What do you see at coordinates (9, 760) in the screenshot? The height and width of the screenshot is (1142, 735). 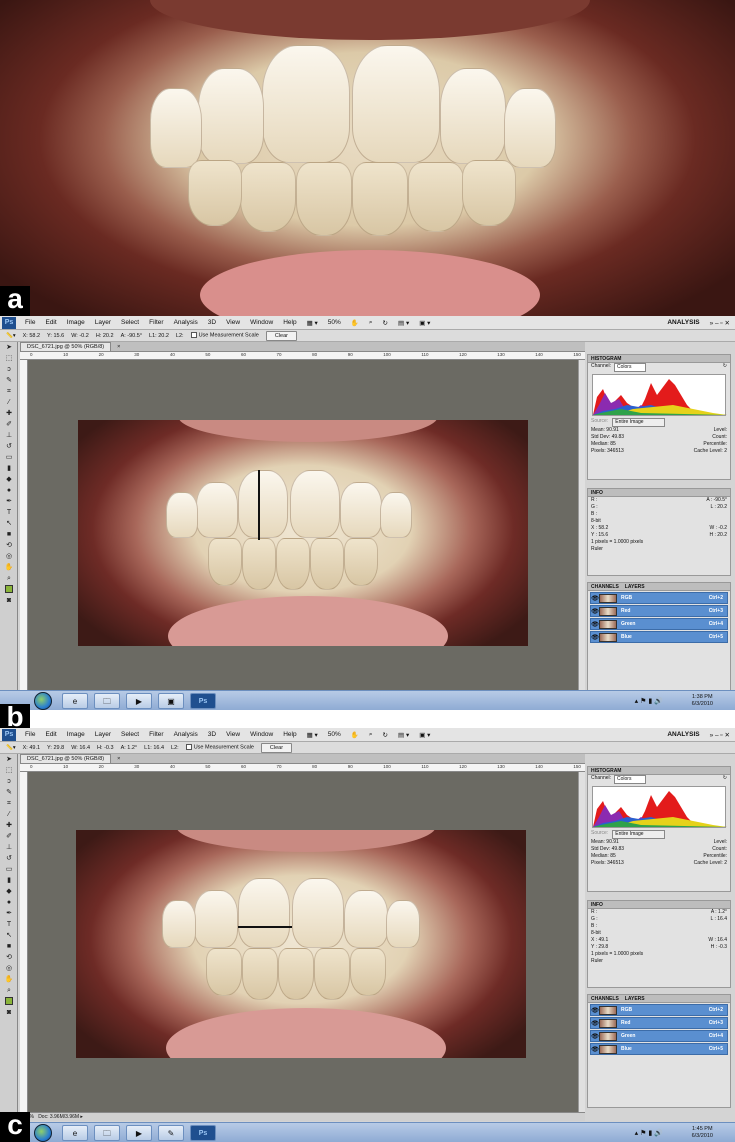 I see `move-tool-icon: ➤` at bounding box center [9, 760].